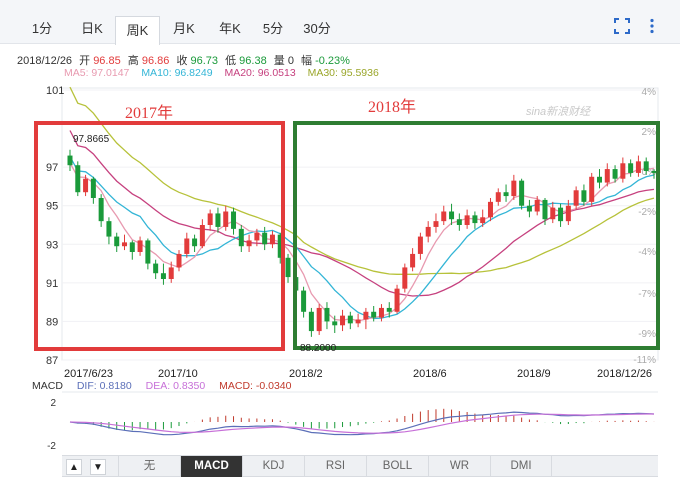 The image size is (680, 489). What do you see at coordinates (335, 466) in the screenshot?
I see `indicator-rsi: RSI` at bounding box center [335, 466].